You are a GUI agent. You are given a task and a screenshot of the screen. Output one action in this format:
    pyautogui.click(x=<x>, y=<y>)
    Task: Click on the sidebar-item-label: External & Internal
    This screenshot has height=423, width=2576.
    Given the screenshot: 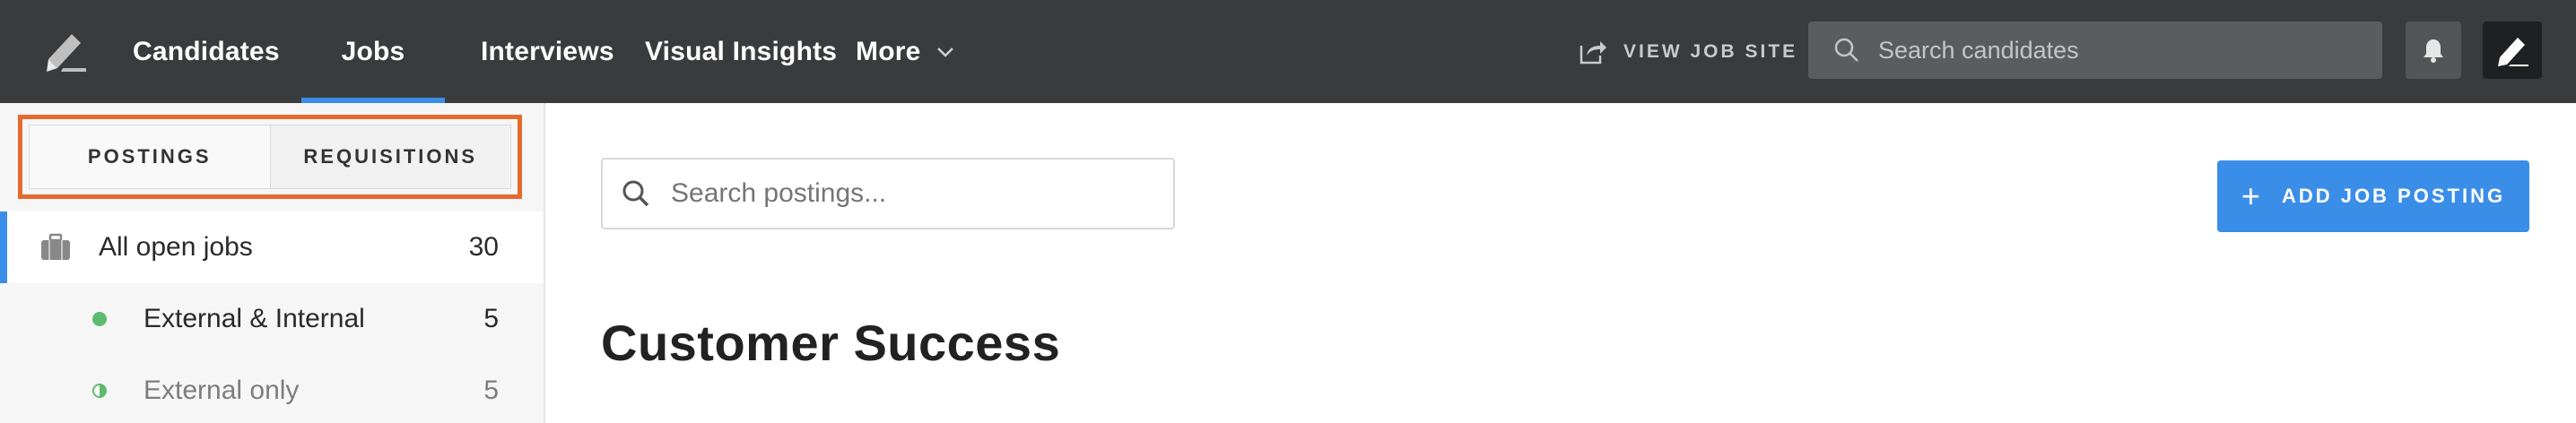 What is the action you would take?
    pyautogui.click(x=254, y=319)
    